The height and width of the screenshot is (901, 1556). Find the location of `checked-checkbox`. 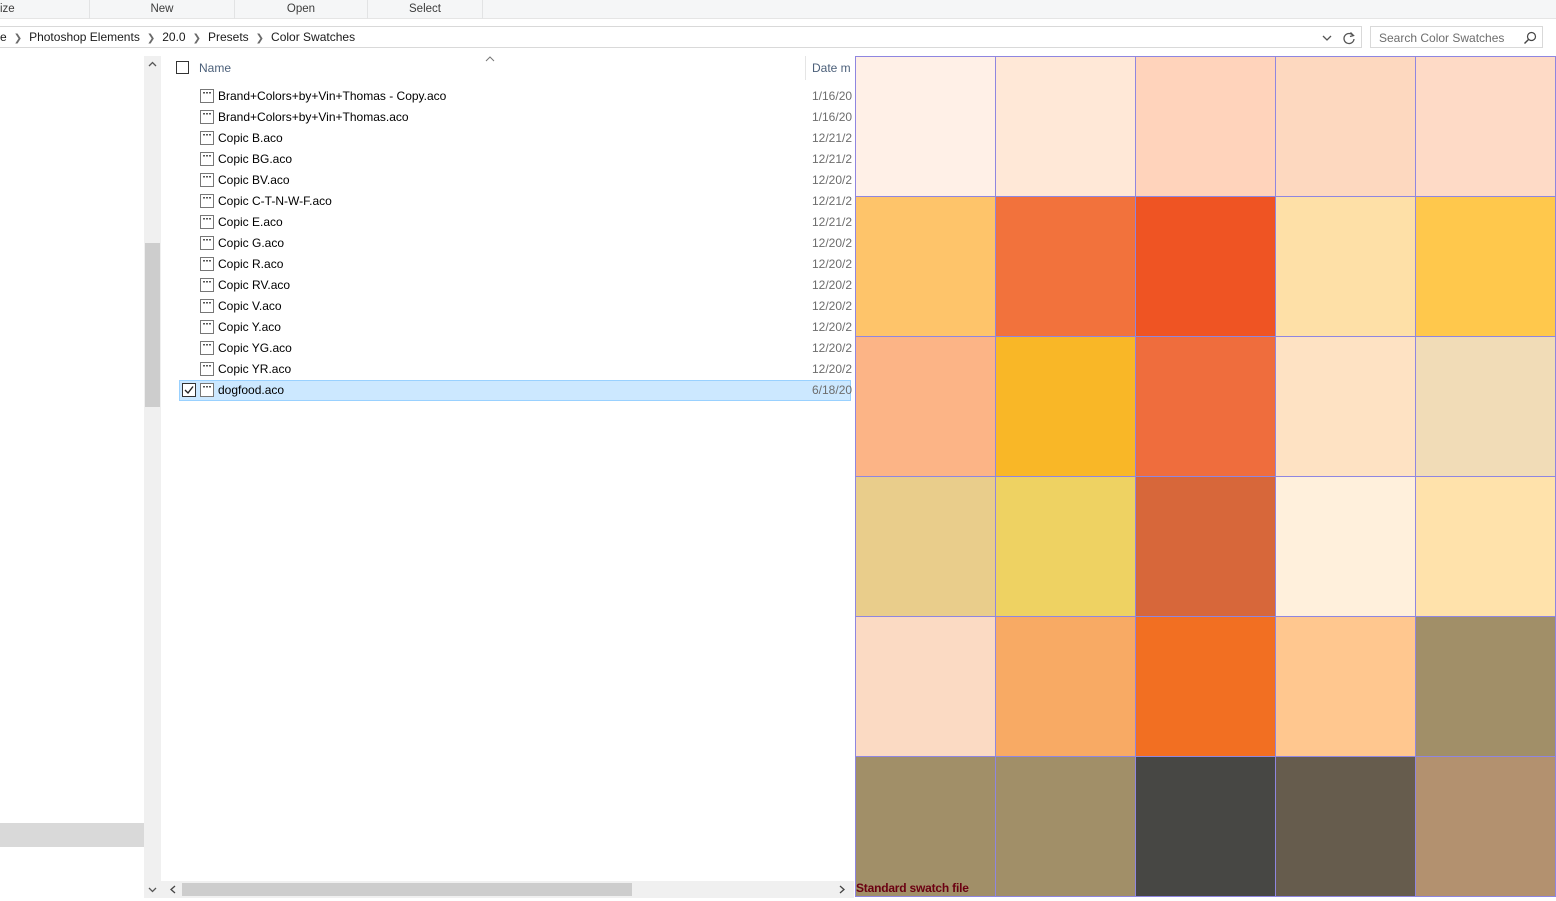

checked-checkbox is located at coordinates (189, 390).